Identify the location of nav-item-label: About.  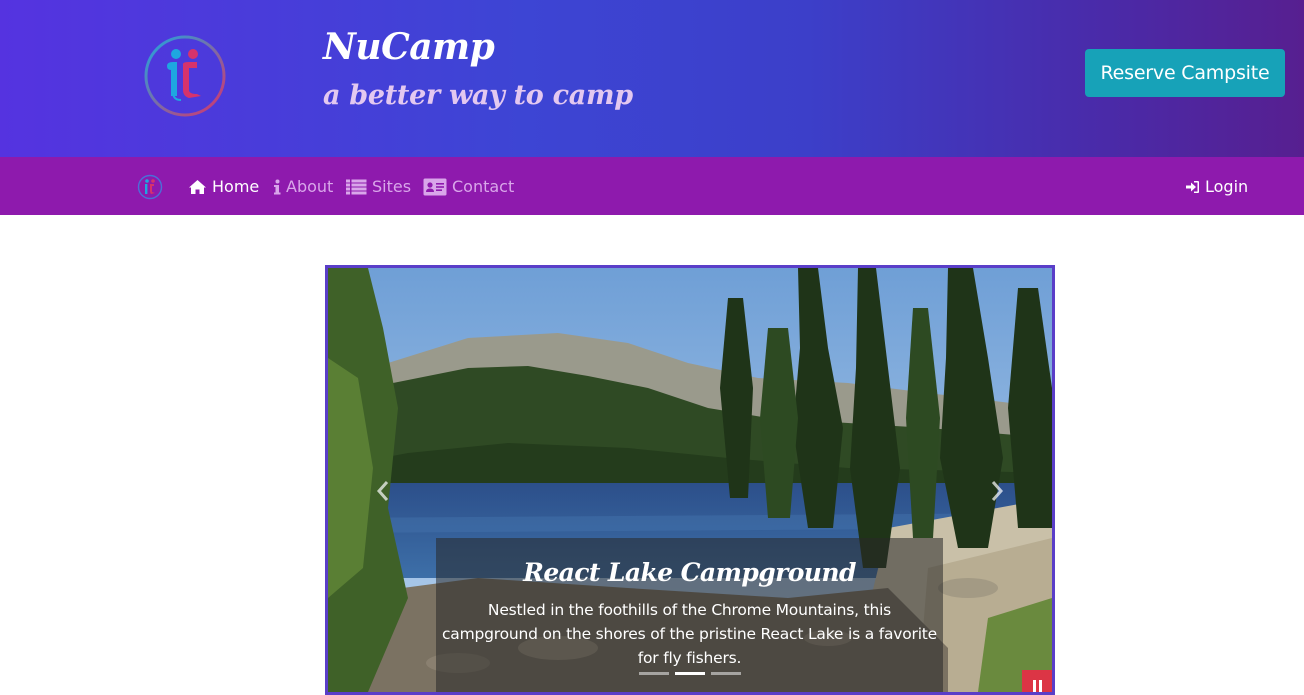
(310, 186).